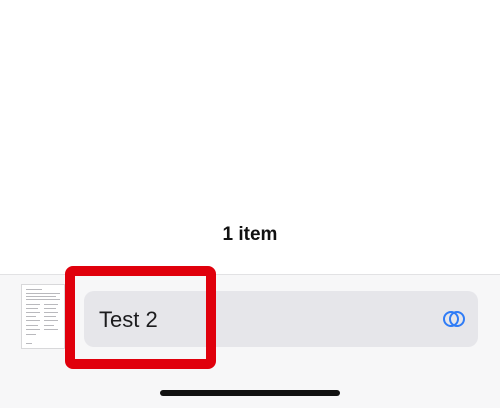  What do you see at coordinates (43, 316) in the screenshot?
I see `document-thumbnail` at bounding box center [43, 316].